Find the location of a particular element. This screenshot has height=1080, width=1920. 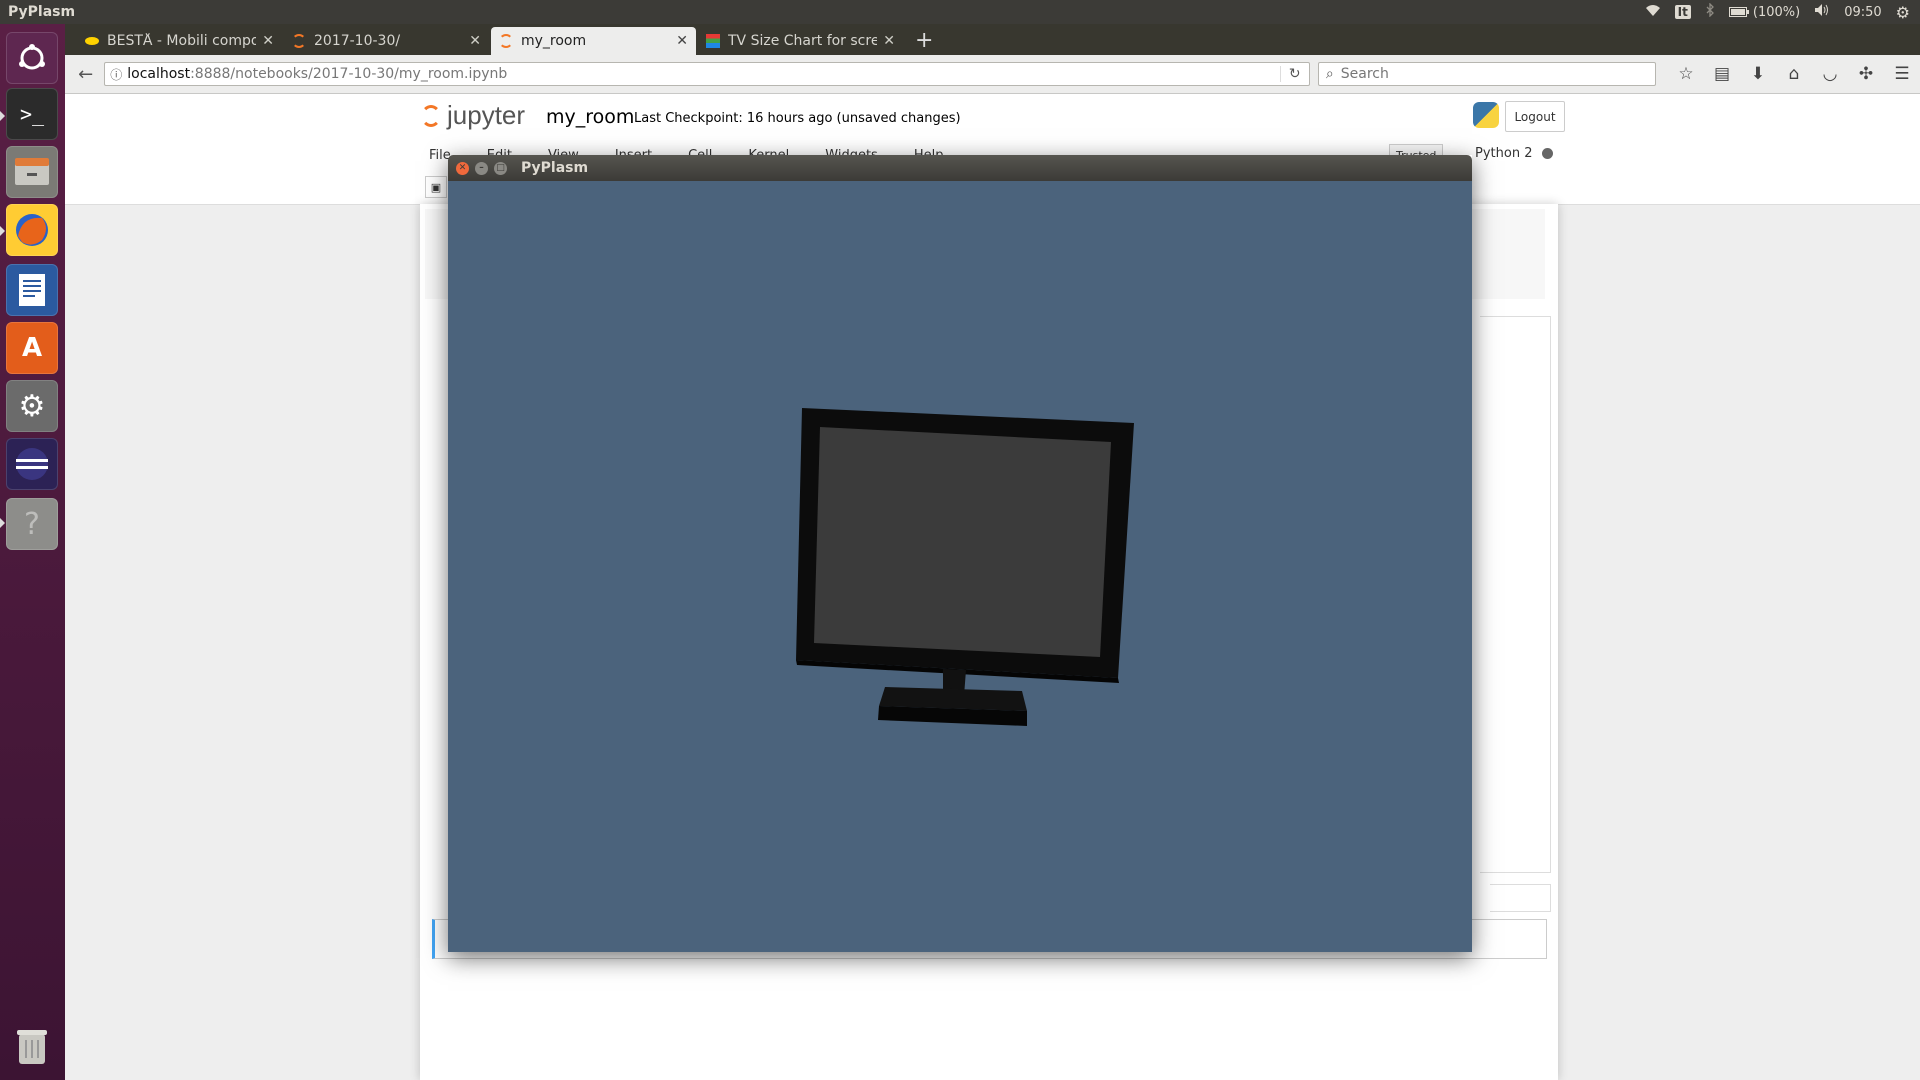

ikea-favicon-icon is located at coordinates (92, 41).